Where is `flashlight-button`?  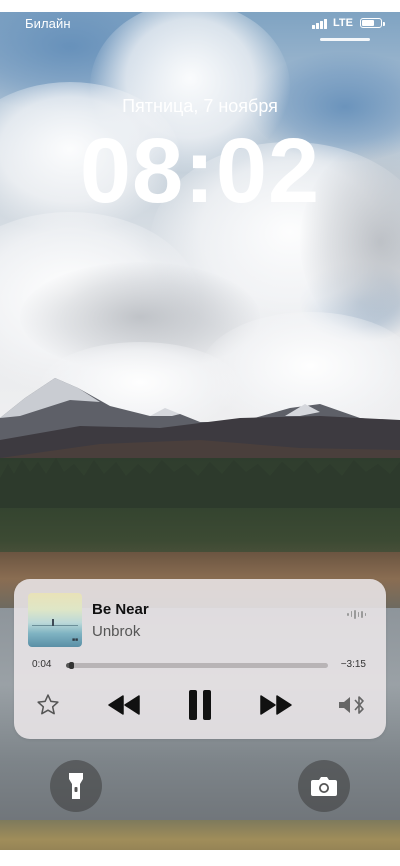 flashlight-button is located at coordinates (76, 786).